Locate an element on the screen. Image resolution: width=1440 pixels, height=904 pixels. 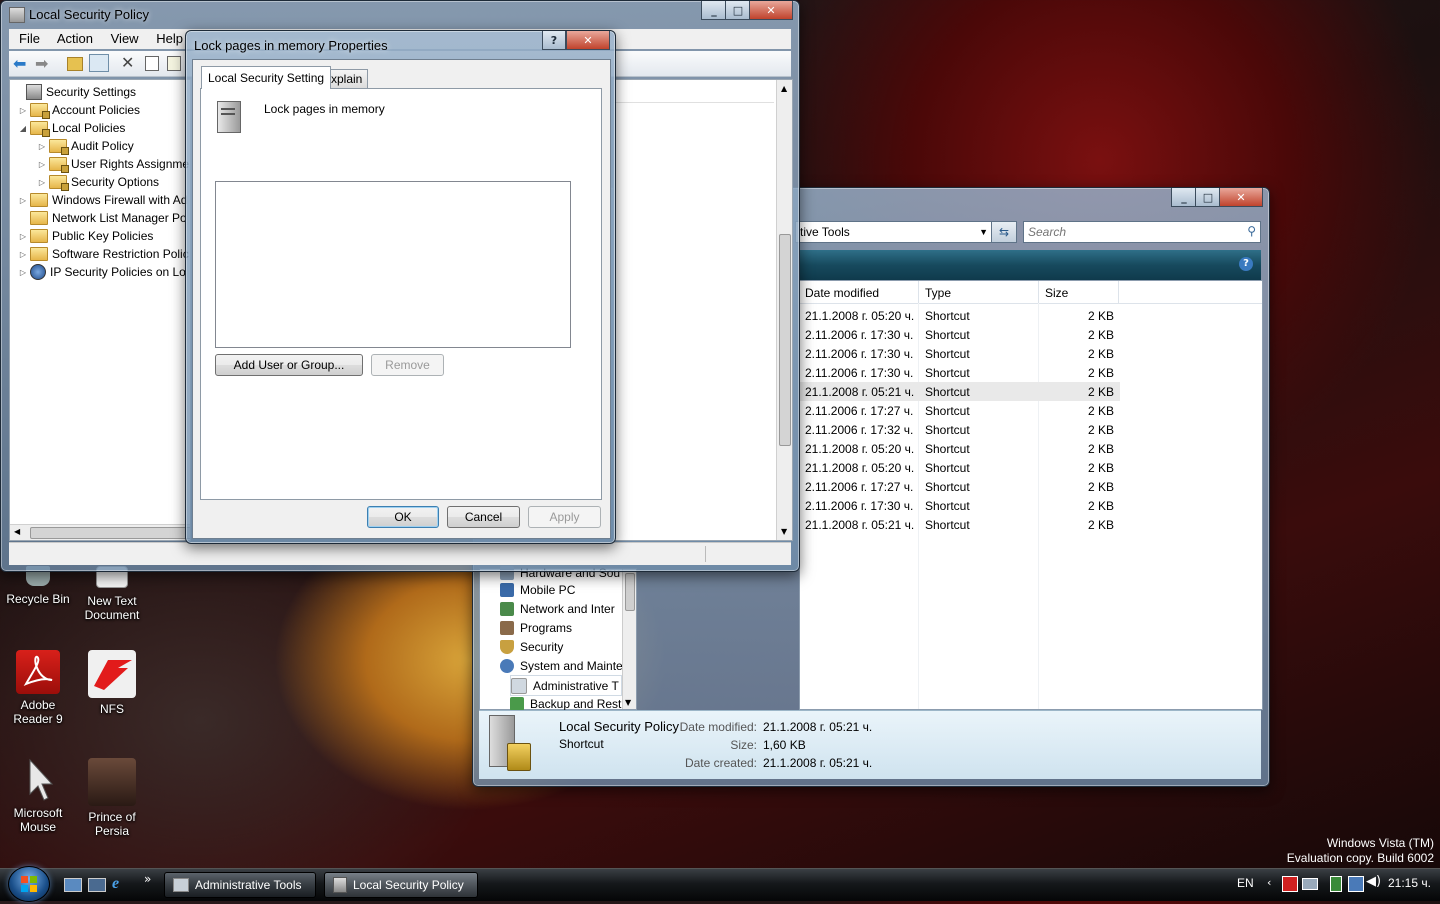
search-input is located at coordinates (1127, 232).